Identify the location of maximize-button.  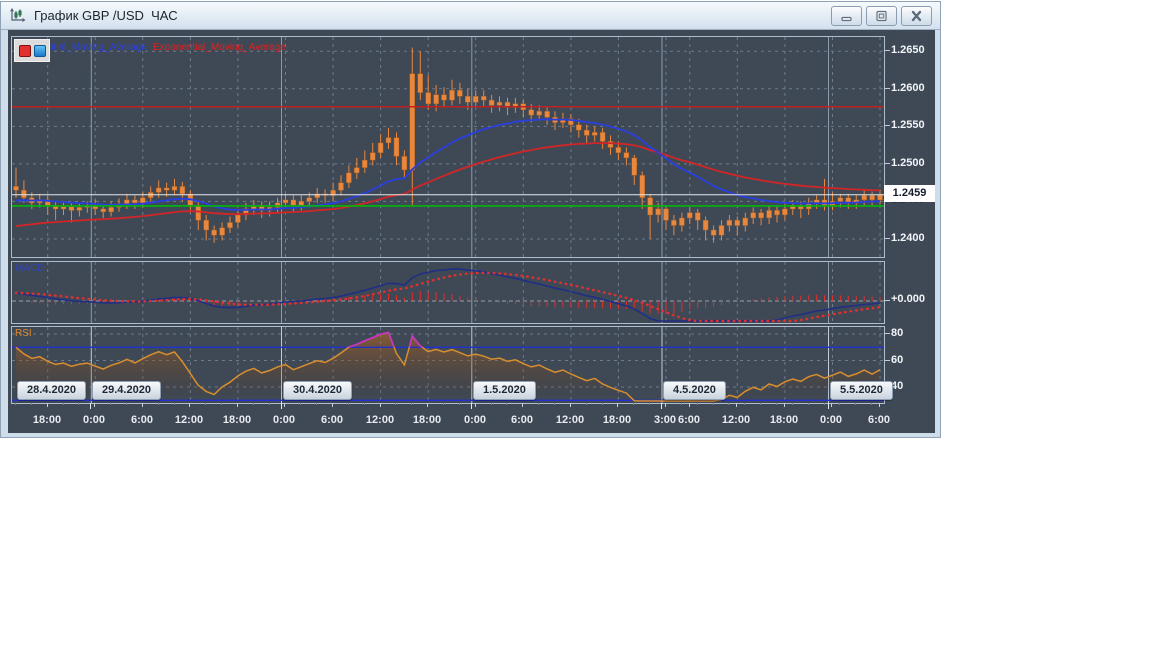
(881, 15).